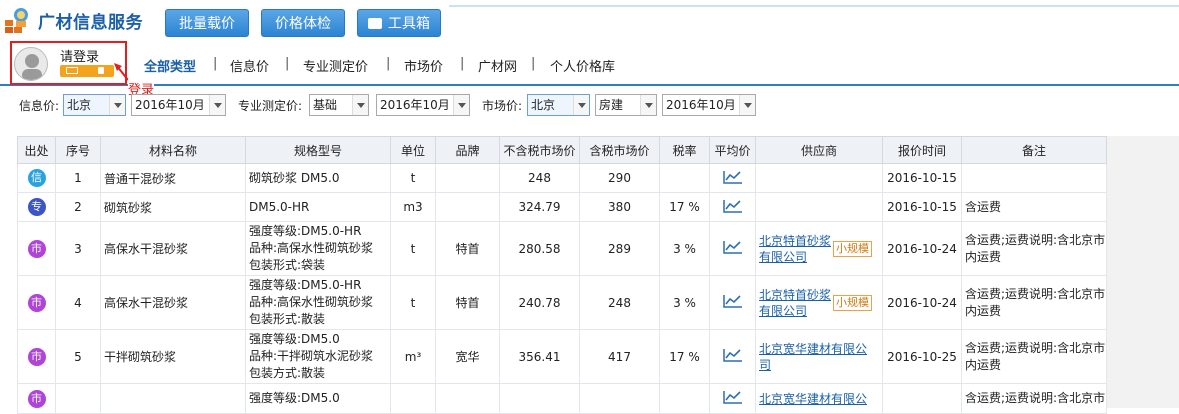  What do you see at coordinates (413, 398) in the screenshot?
I see `unit-cell` at bounding box center [413, 398].